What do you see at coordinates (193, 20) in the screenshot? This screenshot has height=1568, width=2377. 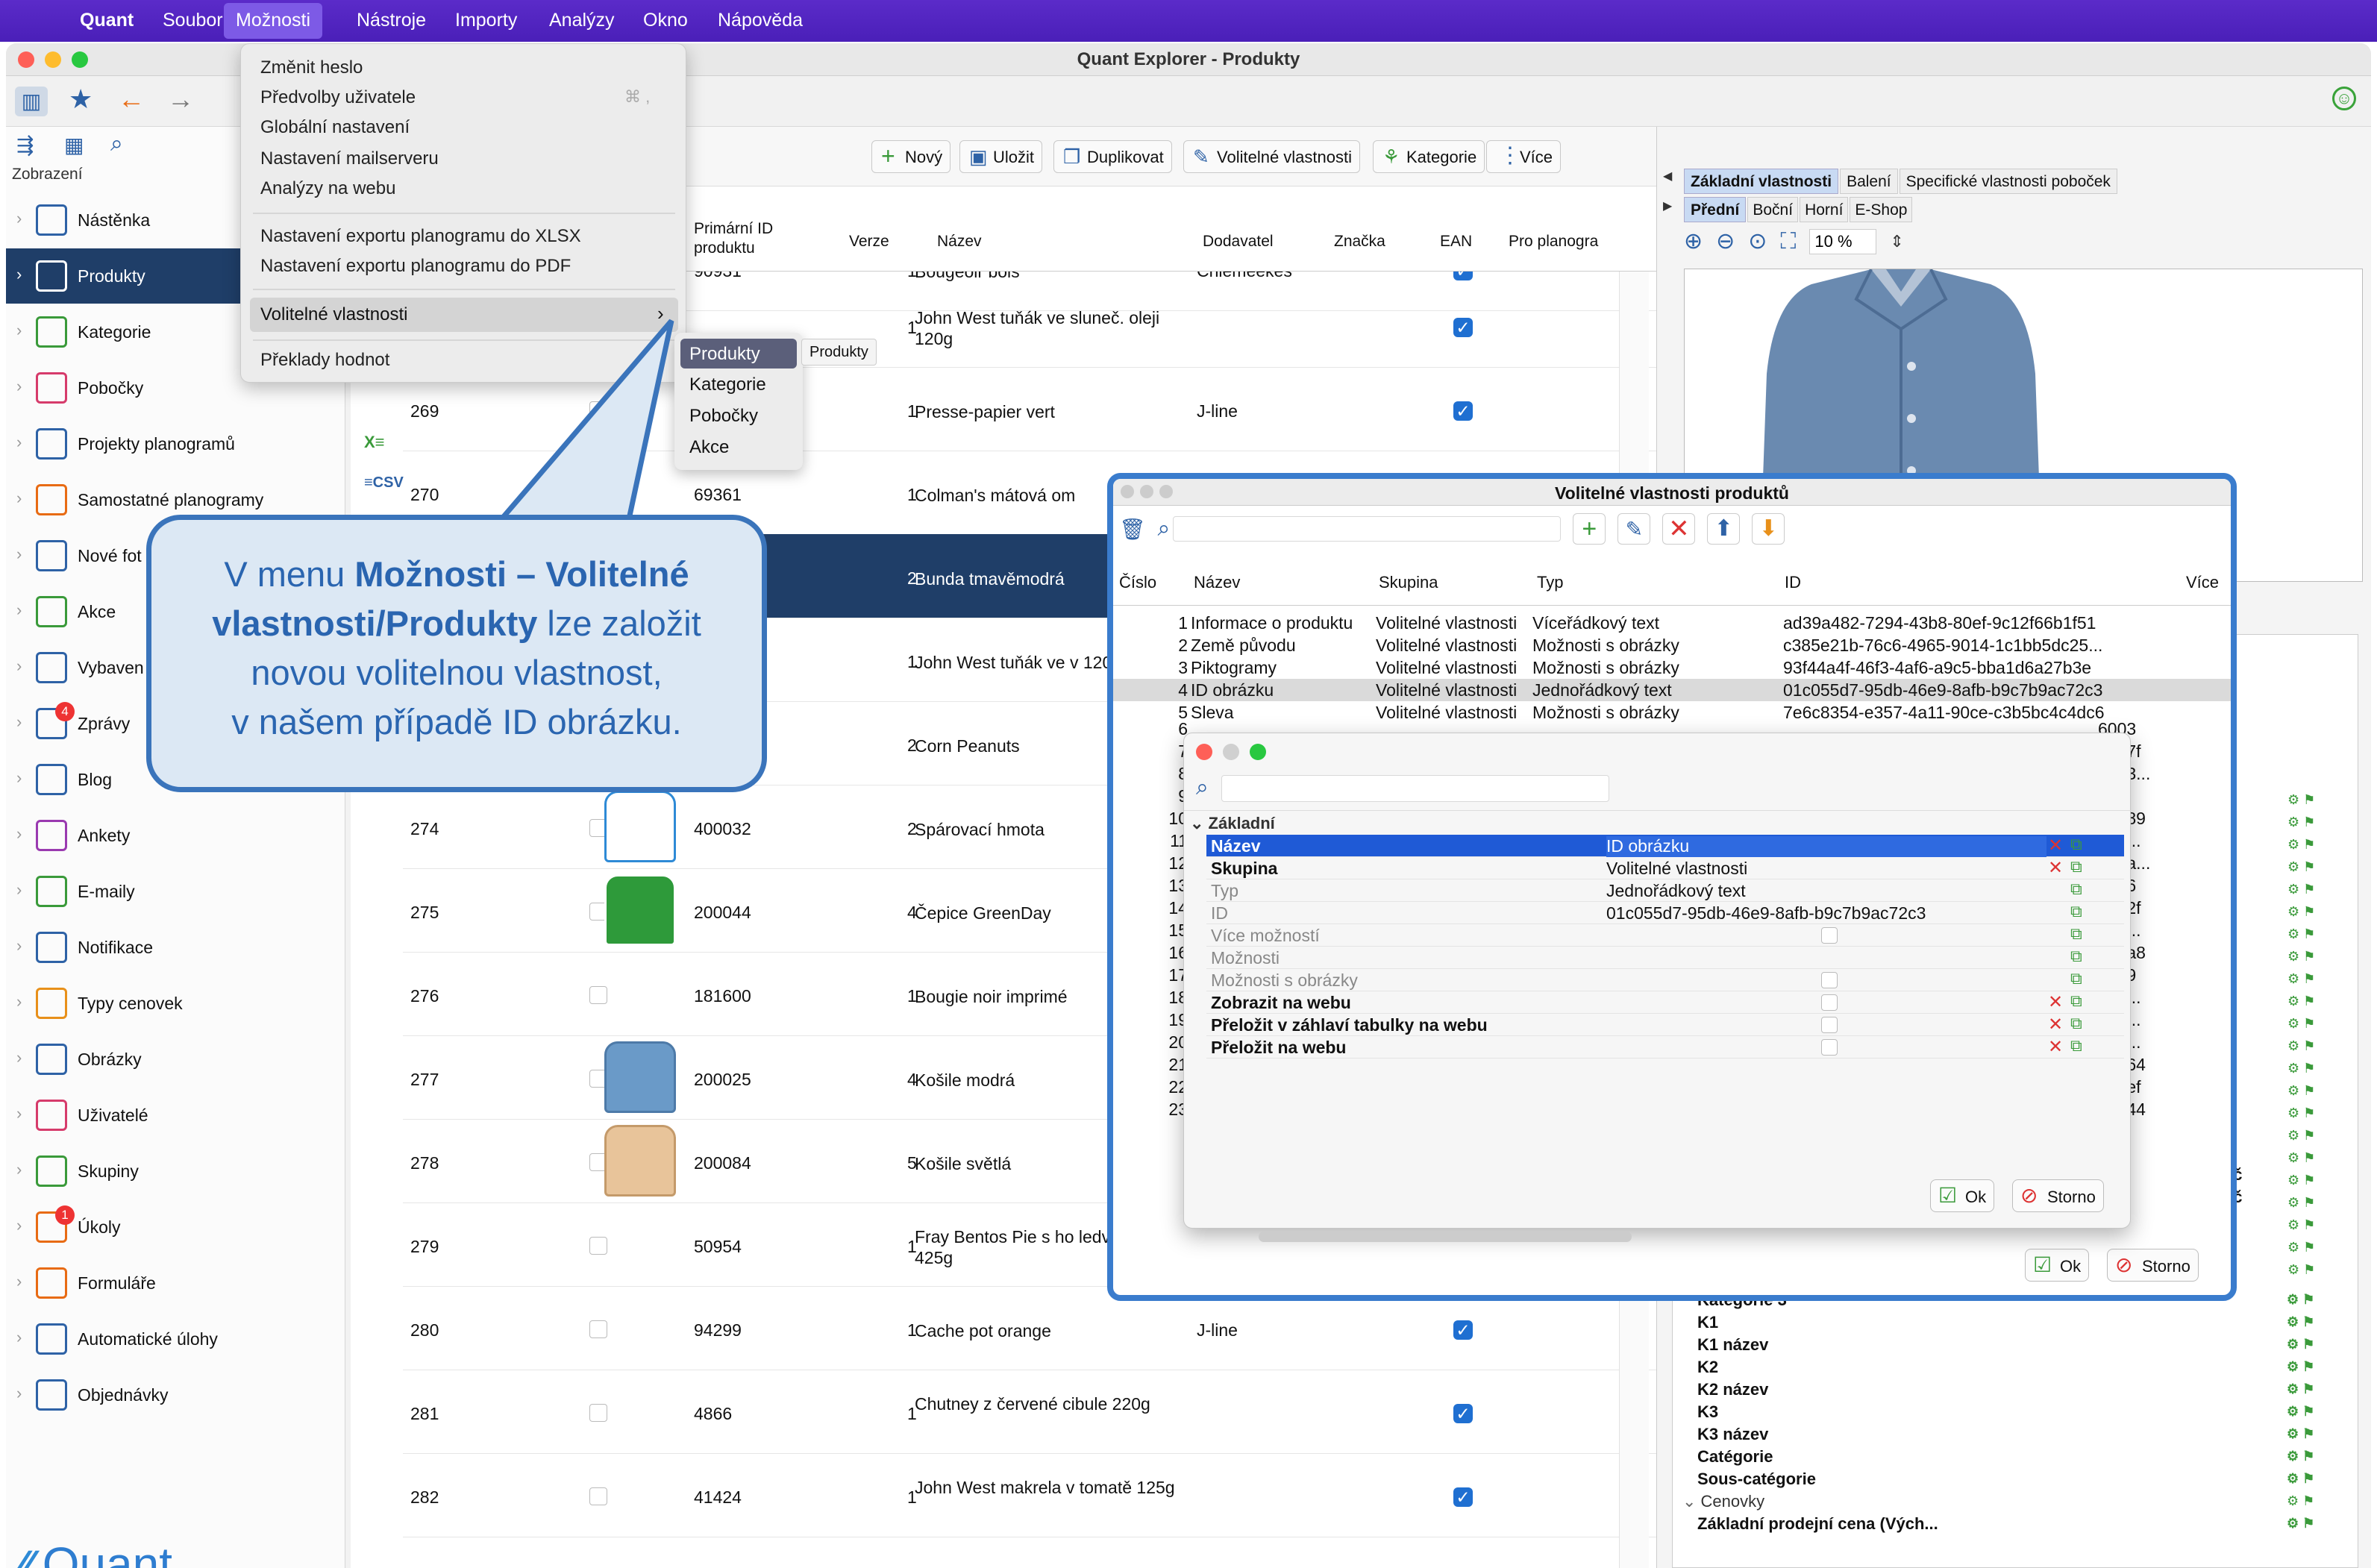 I see `menubar-item-soubor: Soubor` at bounding box center [193, 20].